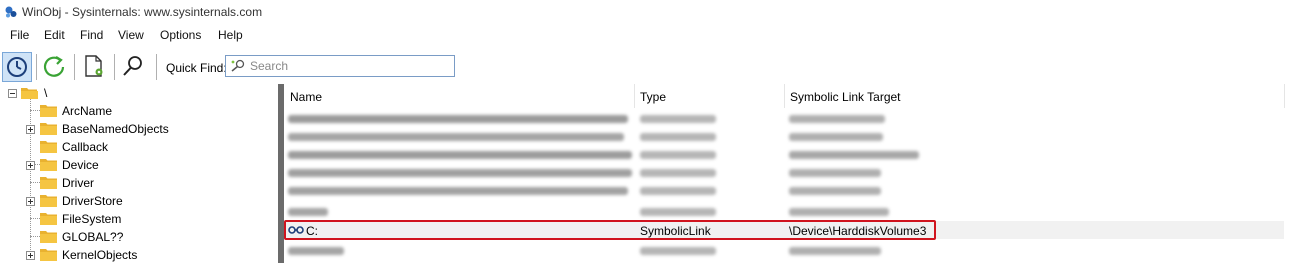  Describe the element at coordinates (306, 97) in the screenshot. I see `column-header-label: Name` at that location.